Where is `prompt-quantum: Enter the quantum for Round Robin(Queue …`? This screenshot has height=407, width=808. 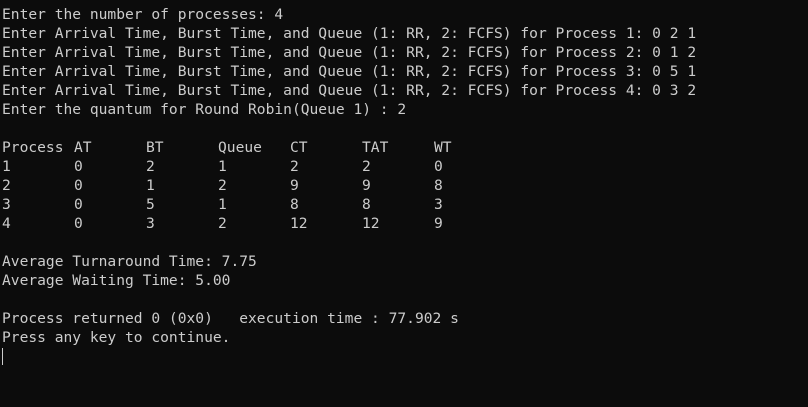
prompt-quantum: Enter the quantum for Round Robin(Queue … is located at coordinates (204, 109).